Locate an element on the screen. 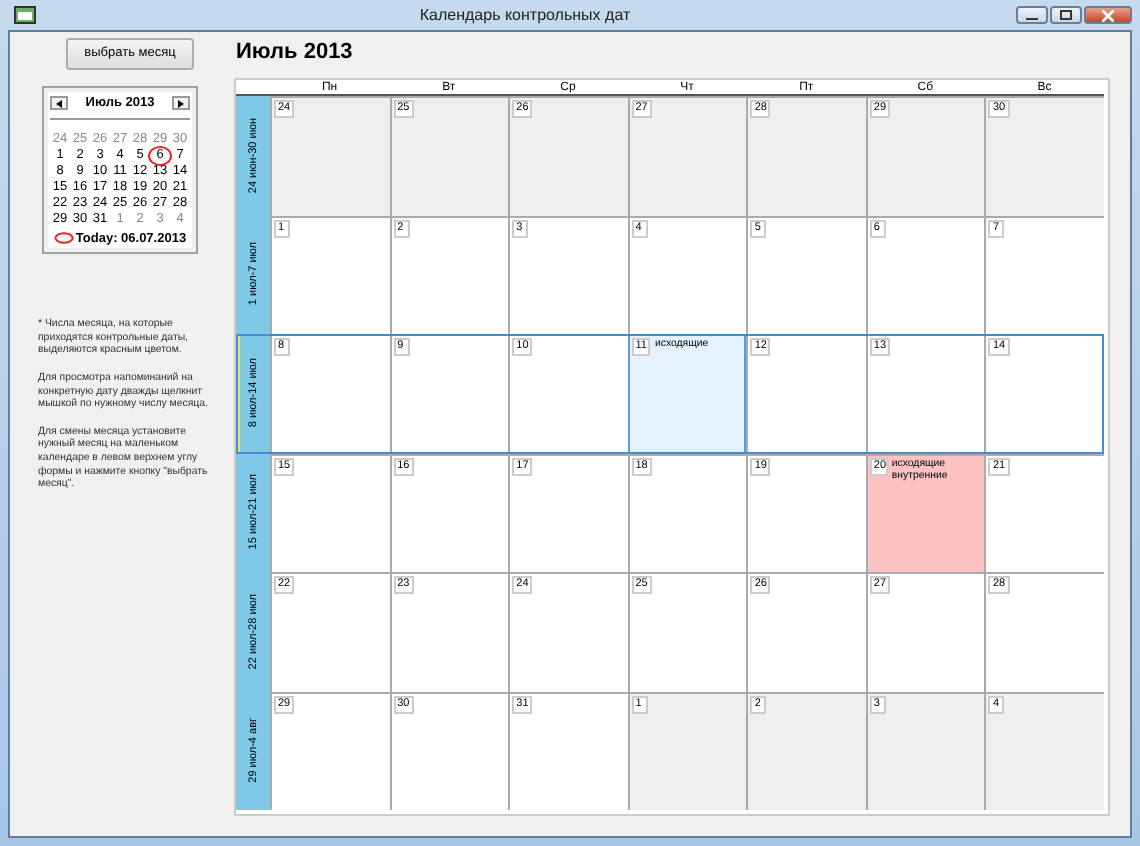  month-title: Июль 2013 is located at coordinates (295, 52).